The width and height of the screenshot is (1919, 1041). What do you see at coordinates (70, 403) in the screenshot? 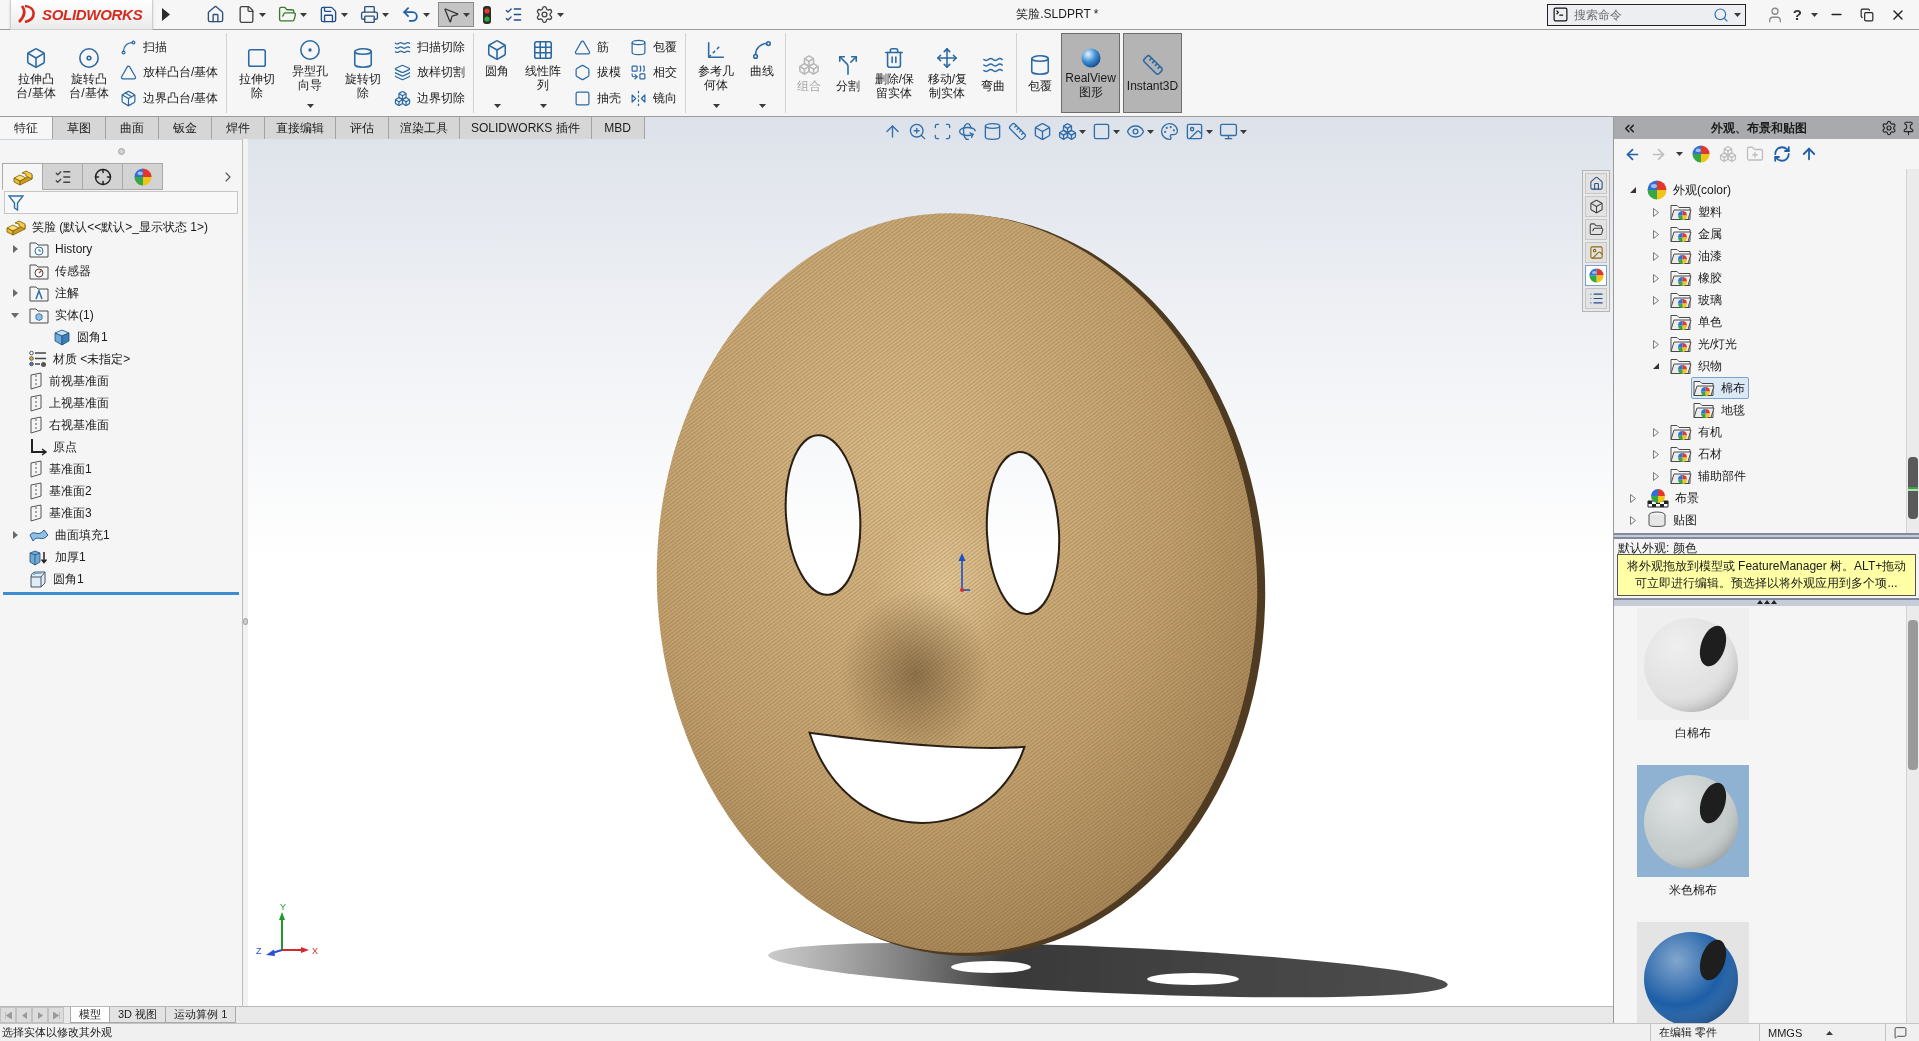
I see `tree-item: 上视基准面` at bounding box center [70, 403].